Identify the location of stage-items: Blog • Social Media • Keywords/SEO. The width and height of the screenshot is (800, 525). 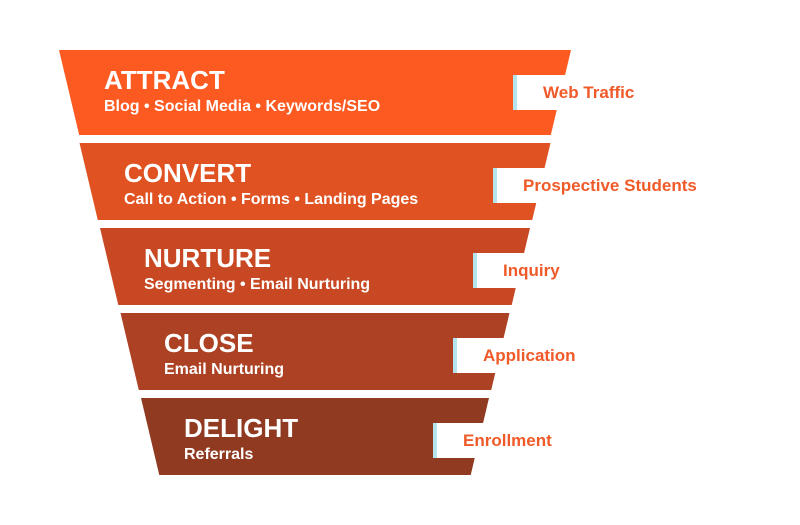
(242, 106).